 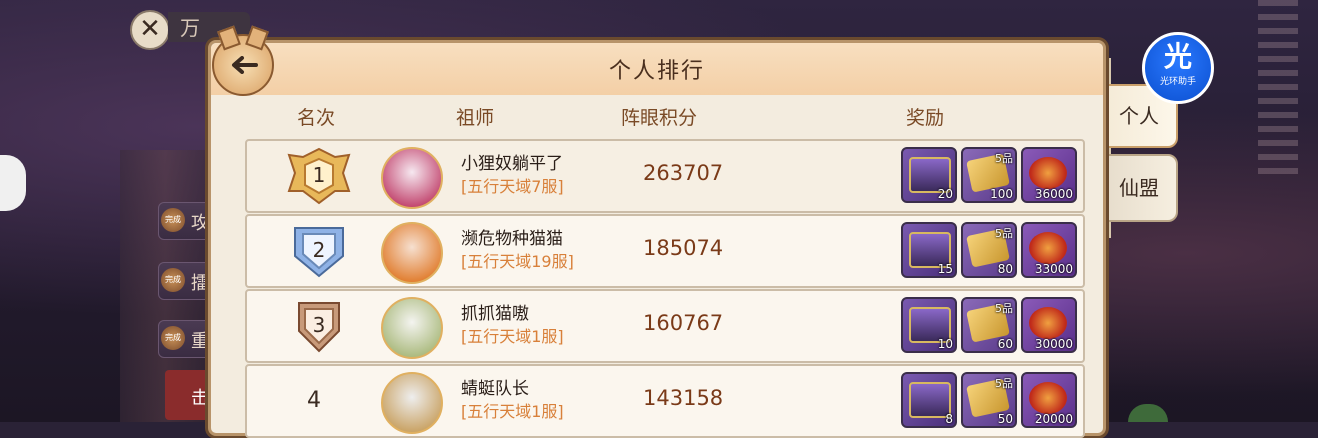 I want to click on panel-title: 个人排行, so click(x=656, y=71).